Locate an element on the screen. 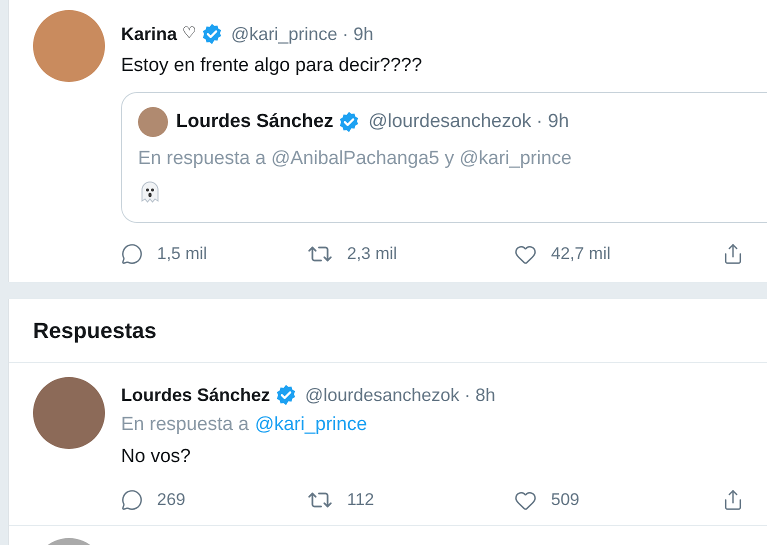 The width and height of the screenshot is (767, 545). like-button: 509 is located at coordinates (547, 500).